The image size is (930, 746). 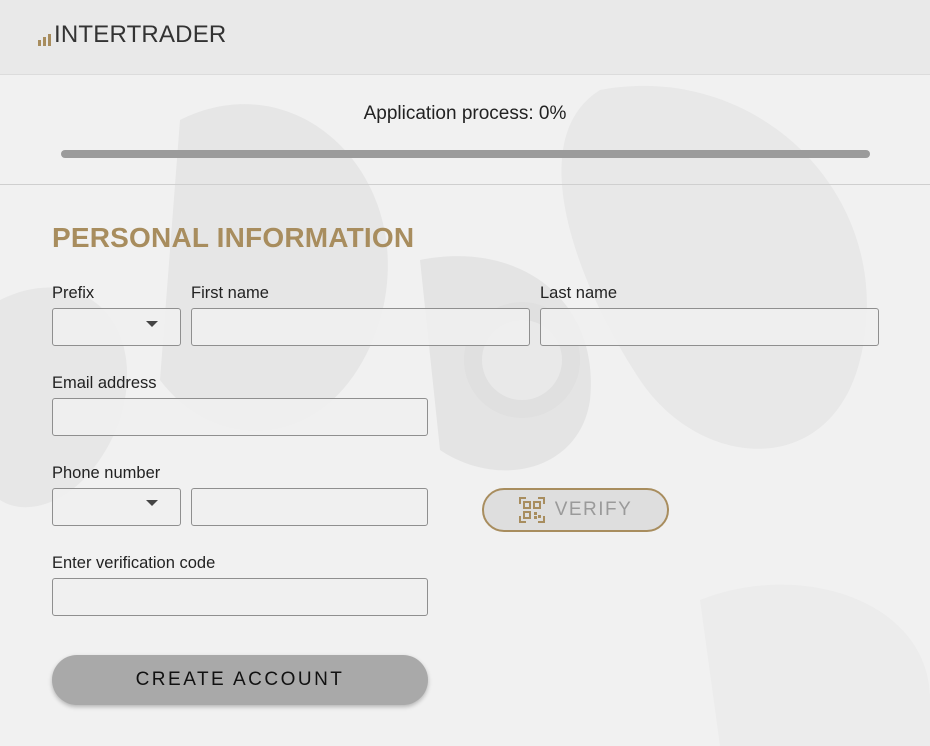 What do you see at coordinates (230, 293) in the screenshot?
I see `first-name-label: First name` at bounding box center [230, 293].